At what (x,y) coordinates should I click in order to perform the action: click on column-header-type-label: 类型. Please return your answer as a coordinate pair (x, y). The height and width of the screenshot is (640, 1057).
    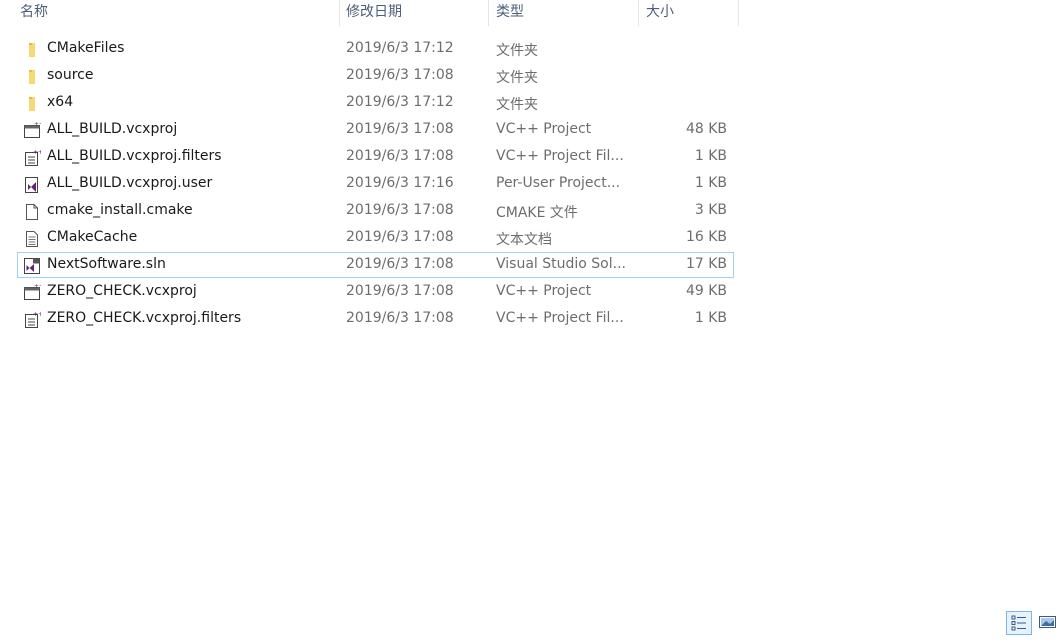
    Looking at the image, I should click on (510, 12).